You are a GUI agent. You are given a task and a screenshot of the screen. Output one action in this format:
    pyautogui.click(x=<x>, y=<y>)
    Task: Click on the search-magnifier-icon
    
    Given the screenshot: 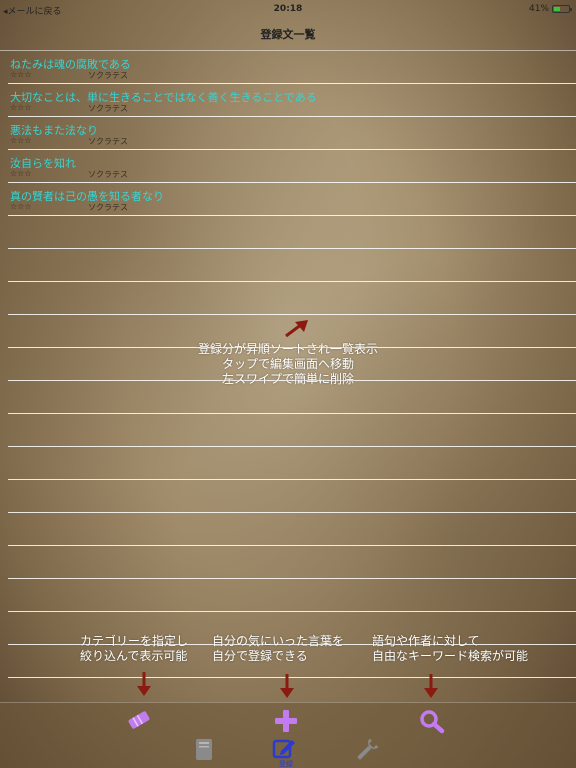 What is the action you would take?
    pyautogui.click(x=432, y=721)
    